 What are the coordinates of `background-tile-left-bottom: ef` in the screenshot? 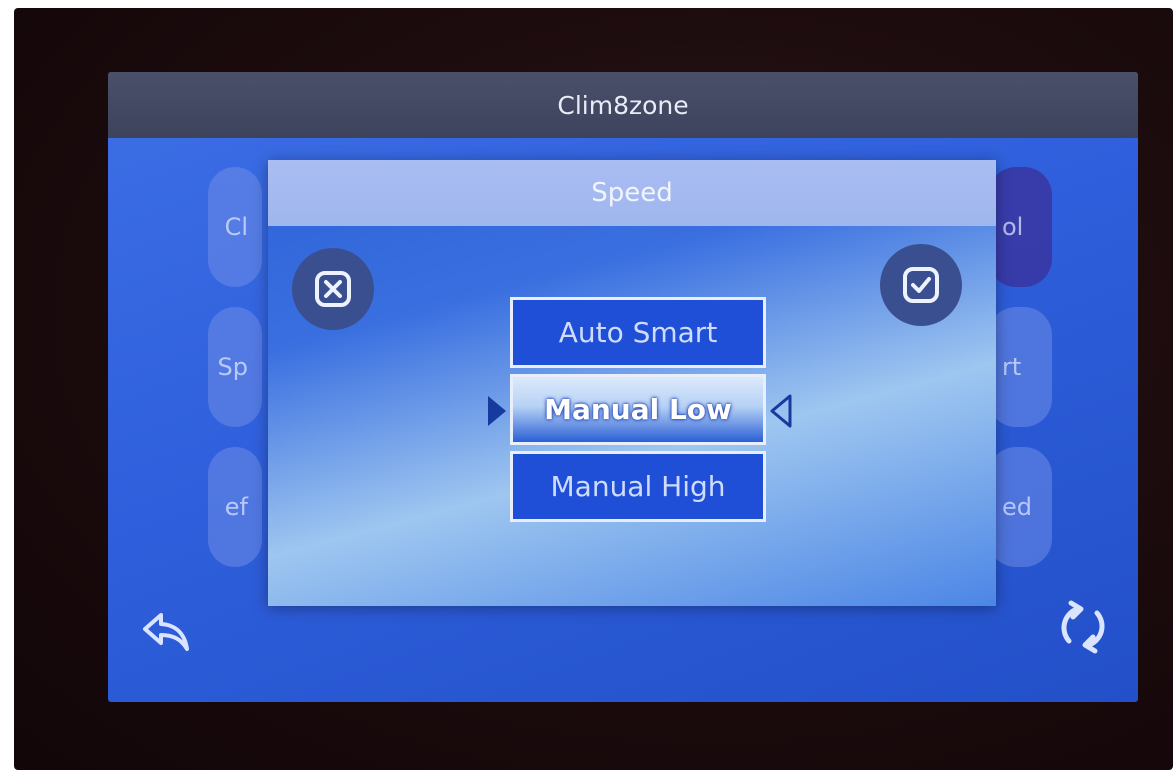 It's located at (235, 507).